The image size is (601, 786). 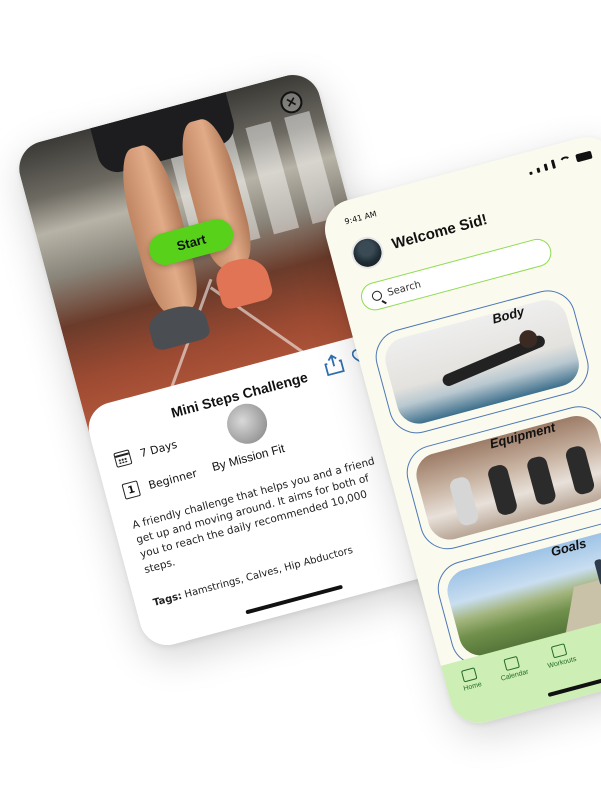 What do you see at coordinates (440, 232) in the screenshot?
I see `welcome-title: Welcome Sid!` at bounding box center [440, 232].